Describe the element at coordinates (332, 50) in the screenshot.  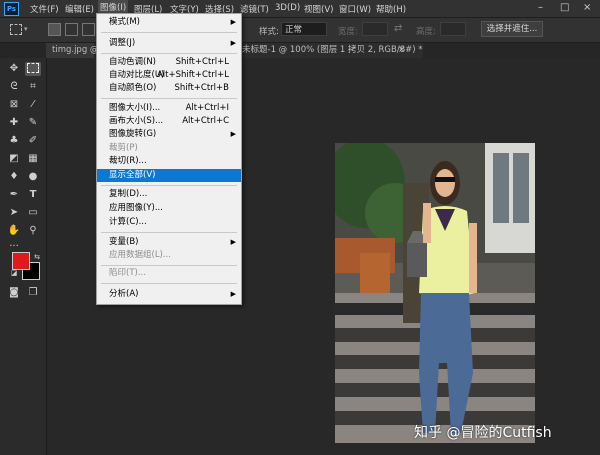
I see `tab-untitled: 未标题-1 @ 100% (图层 1 拷贝 2, RGB/8#) *` at that location.